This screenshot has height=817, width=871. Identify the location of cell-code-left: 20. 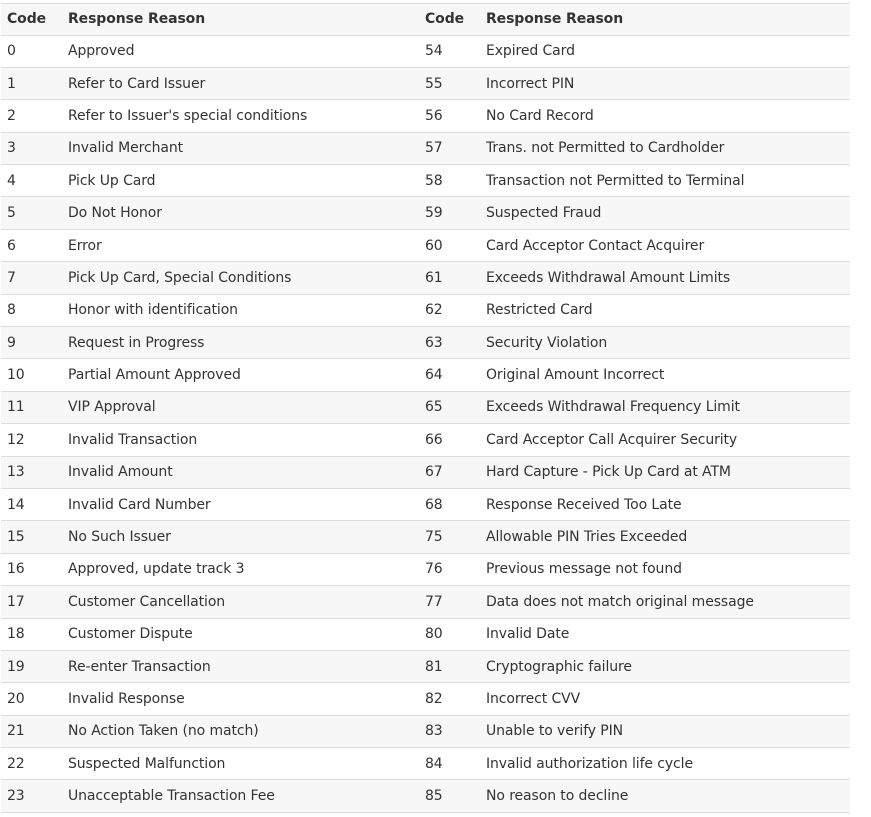
(31, 699).